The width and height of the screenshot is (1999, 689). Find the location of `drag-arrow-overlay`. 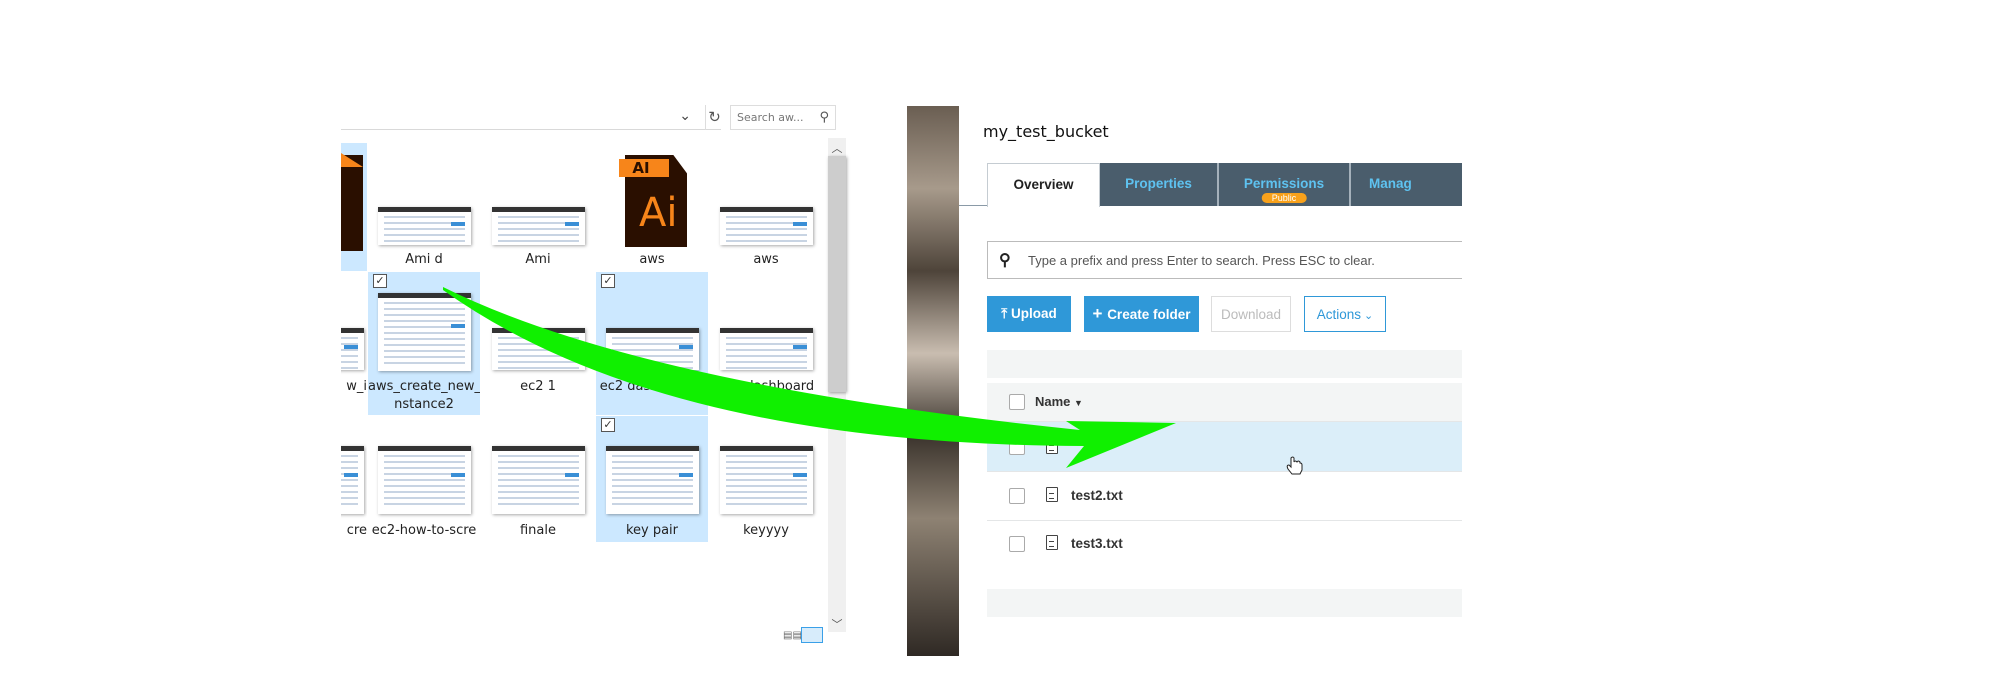

drag-arrow-overlay is located at coordinates (873, 381).